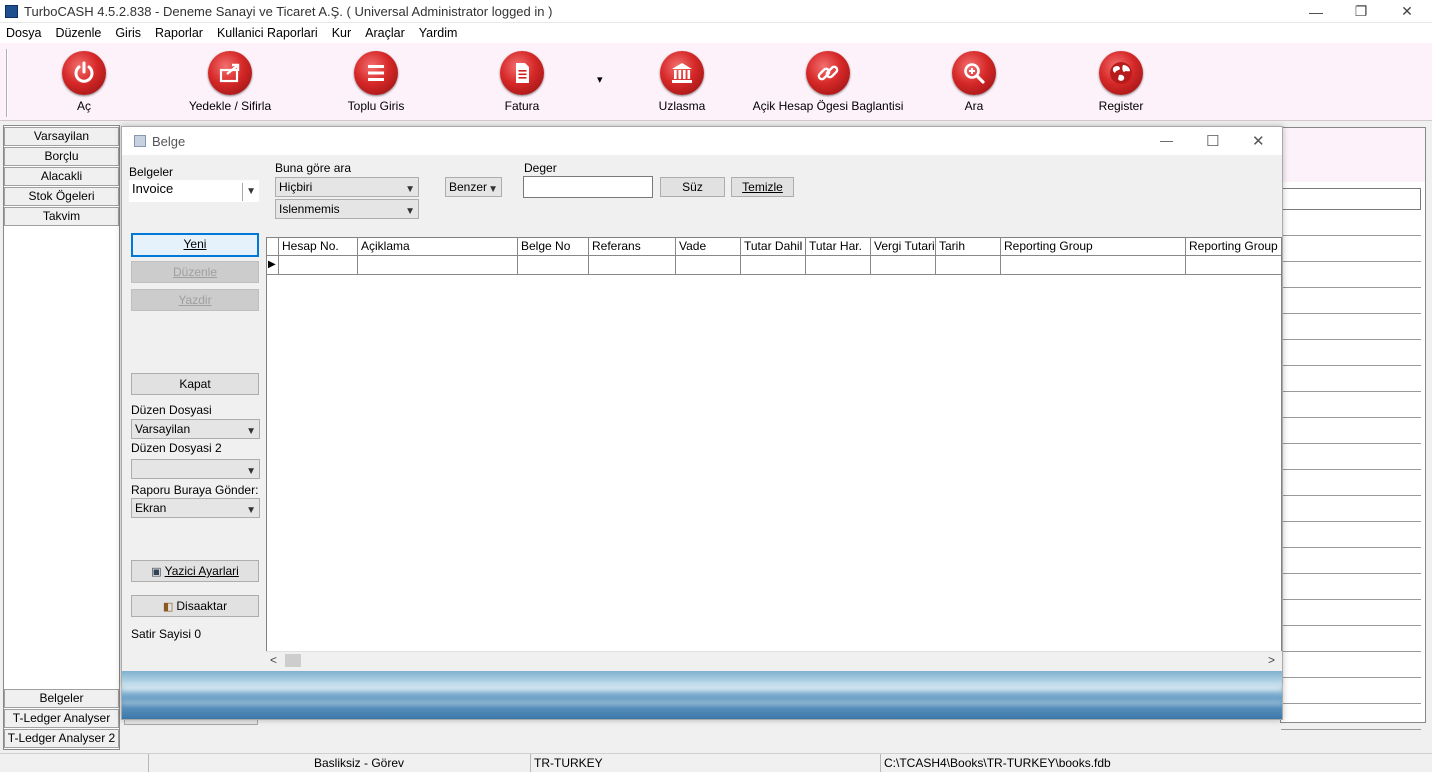 Image resolution: width=1432 pixels, height=772 pixels. Describe the element at coordinates (774, 660) in the screenshot. I see `grid-horizontal-scrollbar: < >` at that location.